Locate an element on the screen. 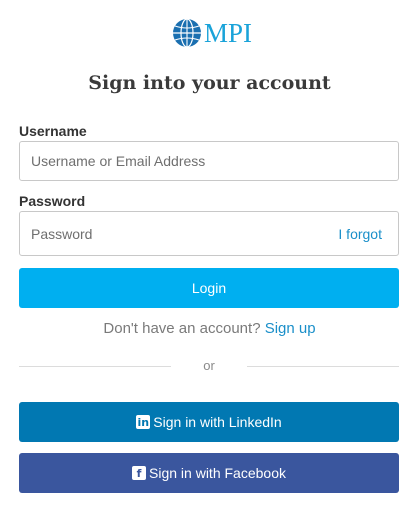  signup-prompt: Don't have an account? Sign up is located at coordinates (209, 328).